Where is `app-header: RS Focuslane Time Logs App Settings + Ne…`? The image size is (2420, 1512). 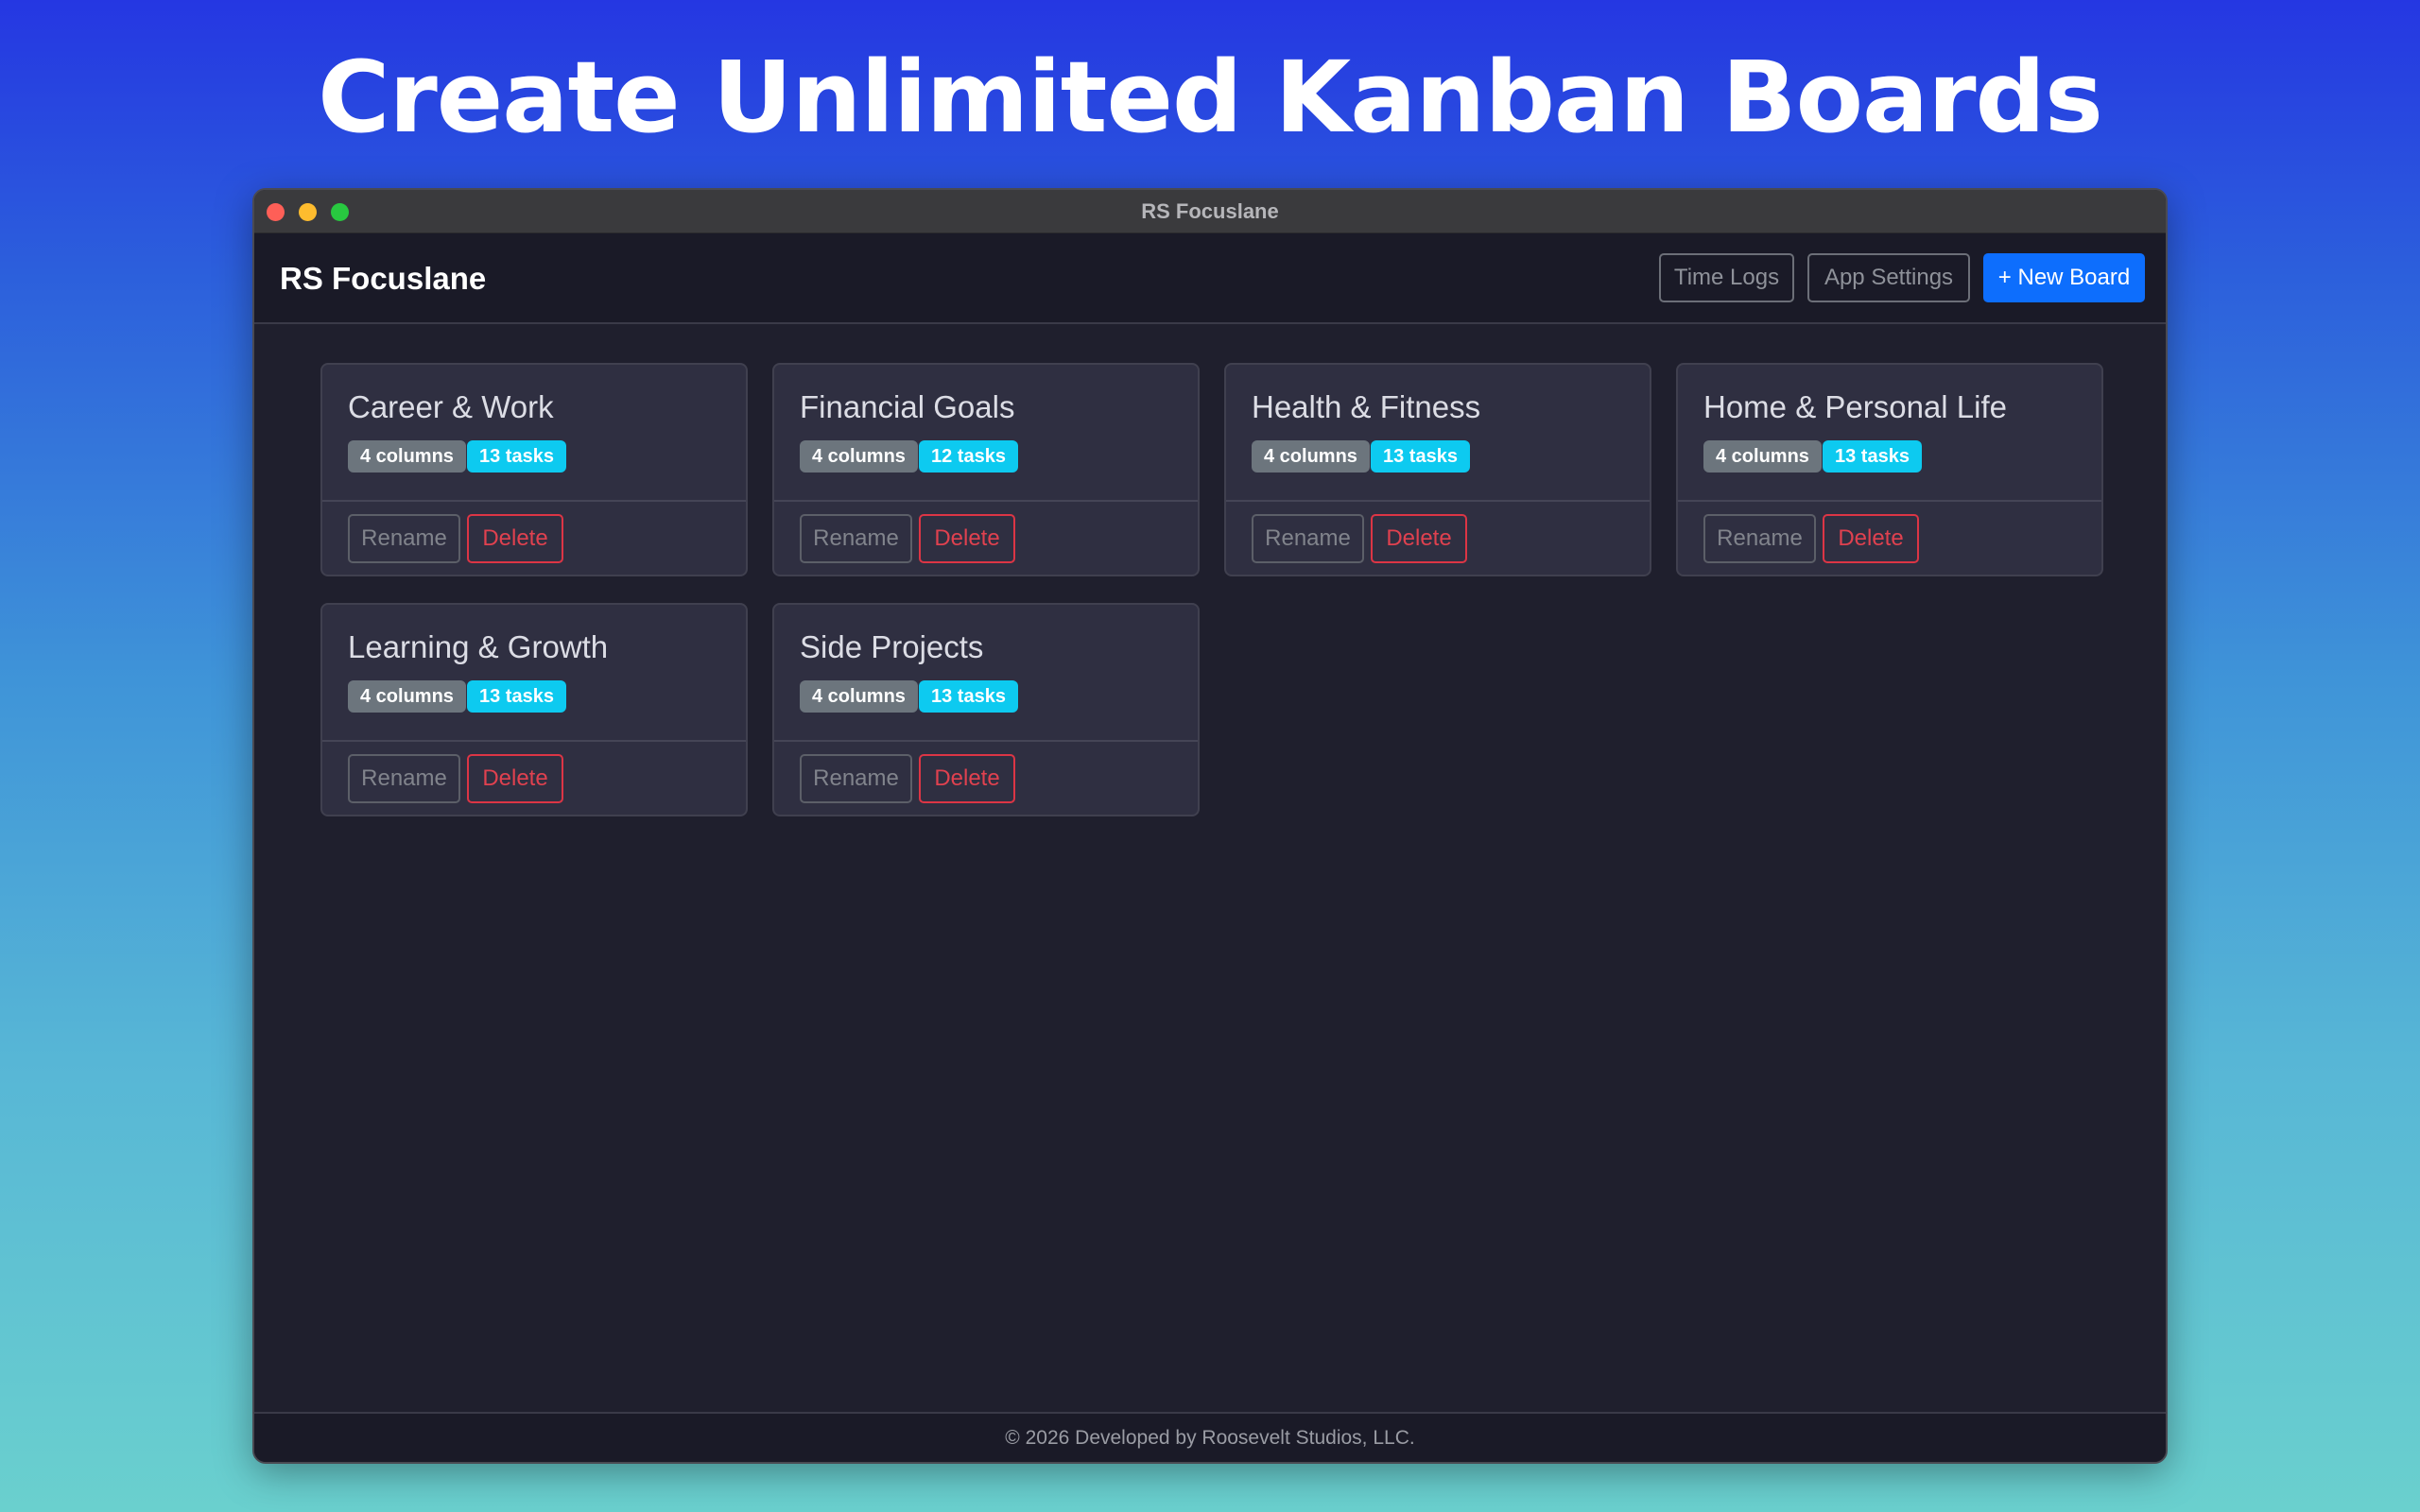 app-header: RS Focuslane Time Logs App Settings + Ne… is located at coordinates (1210, 278).